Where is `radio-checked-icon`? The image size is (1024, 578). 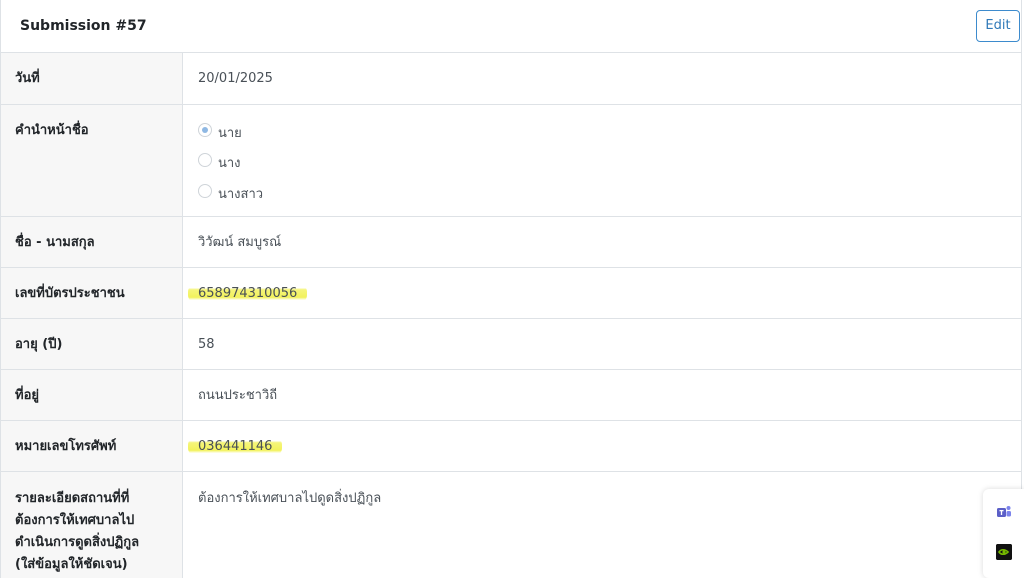
radio-checked-icon is located at coordinates (205, 130).